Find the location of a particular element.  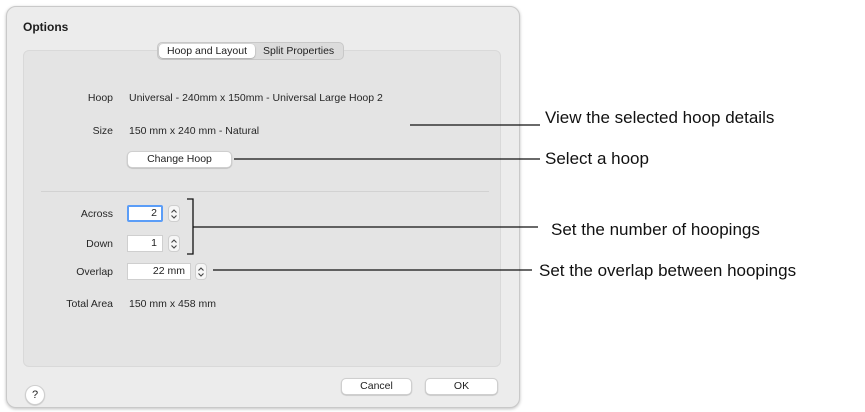

callout-hoopings: Set the number of hoopings is located at coordinates (655, 229).